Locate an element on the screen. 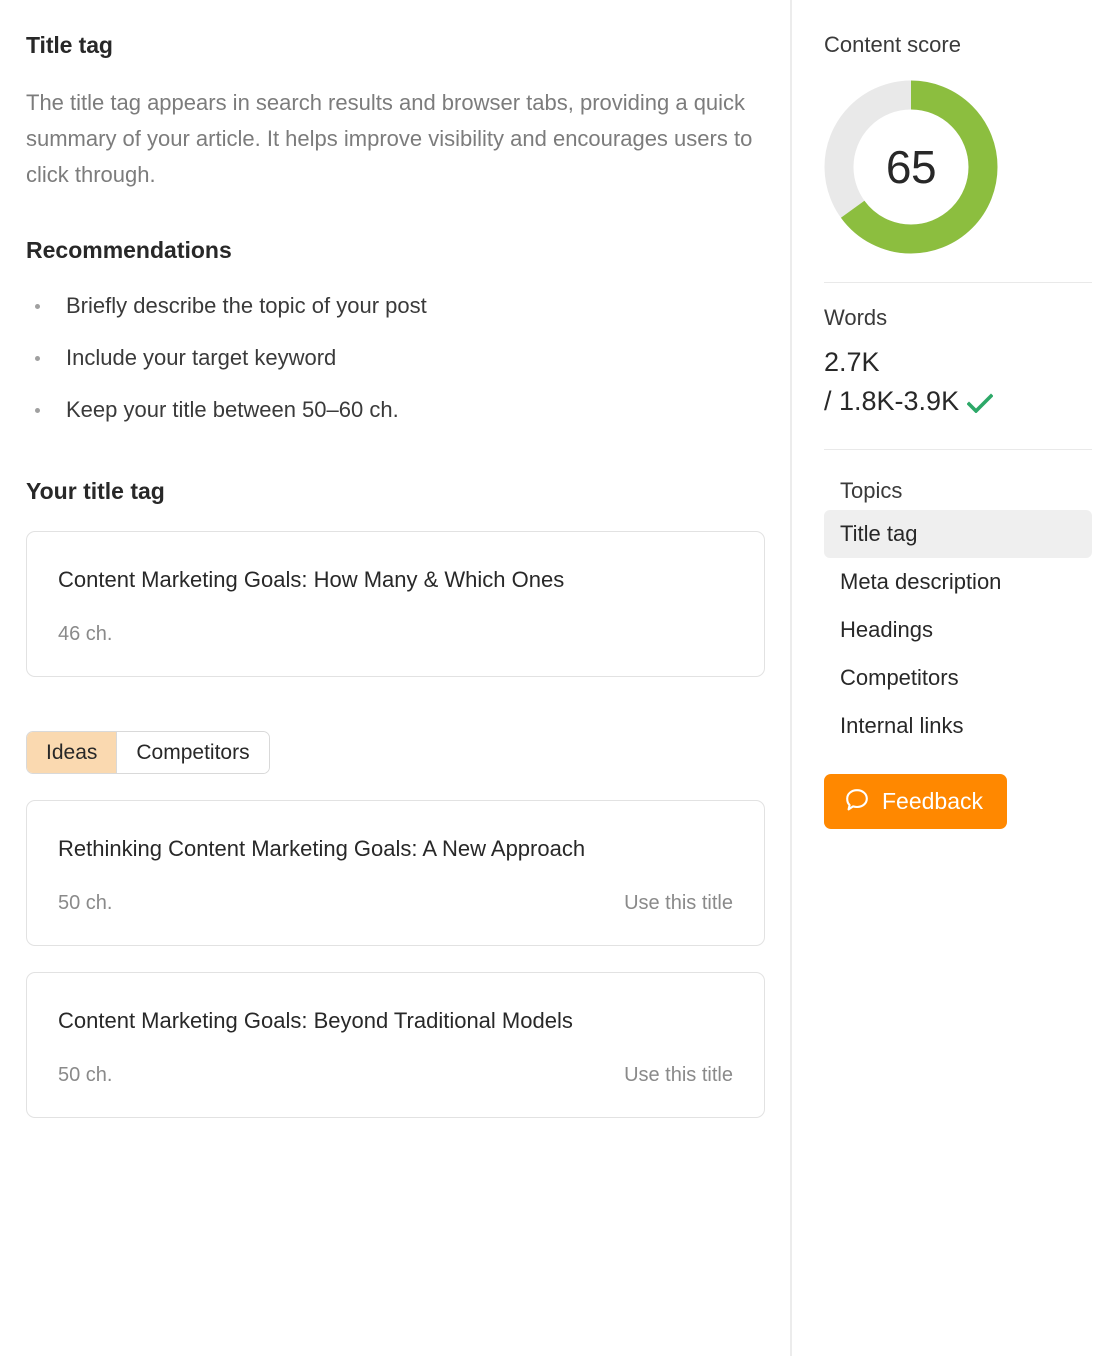 This screenshot has height=1356, width=1108. sidebar-item-headings: Headings is located at coordinates (958, 630).